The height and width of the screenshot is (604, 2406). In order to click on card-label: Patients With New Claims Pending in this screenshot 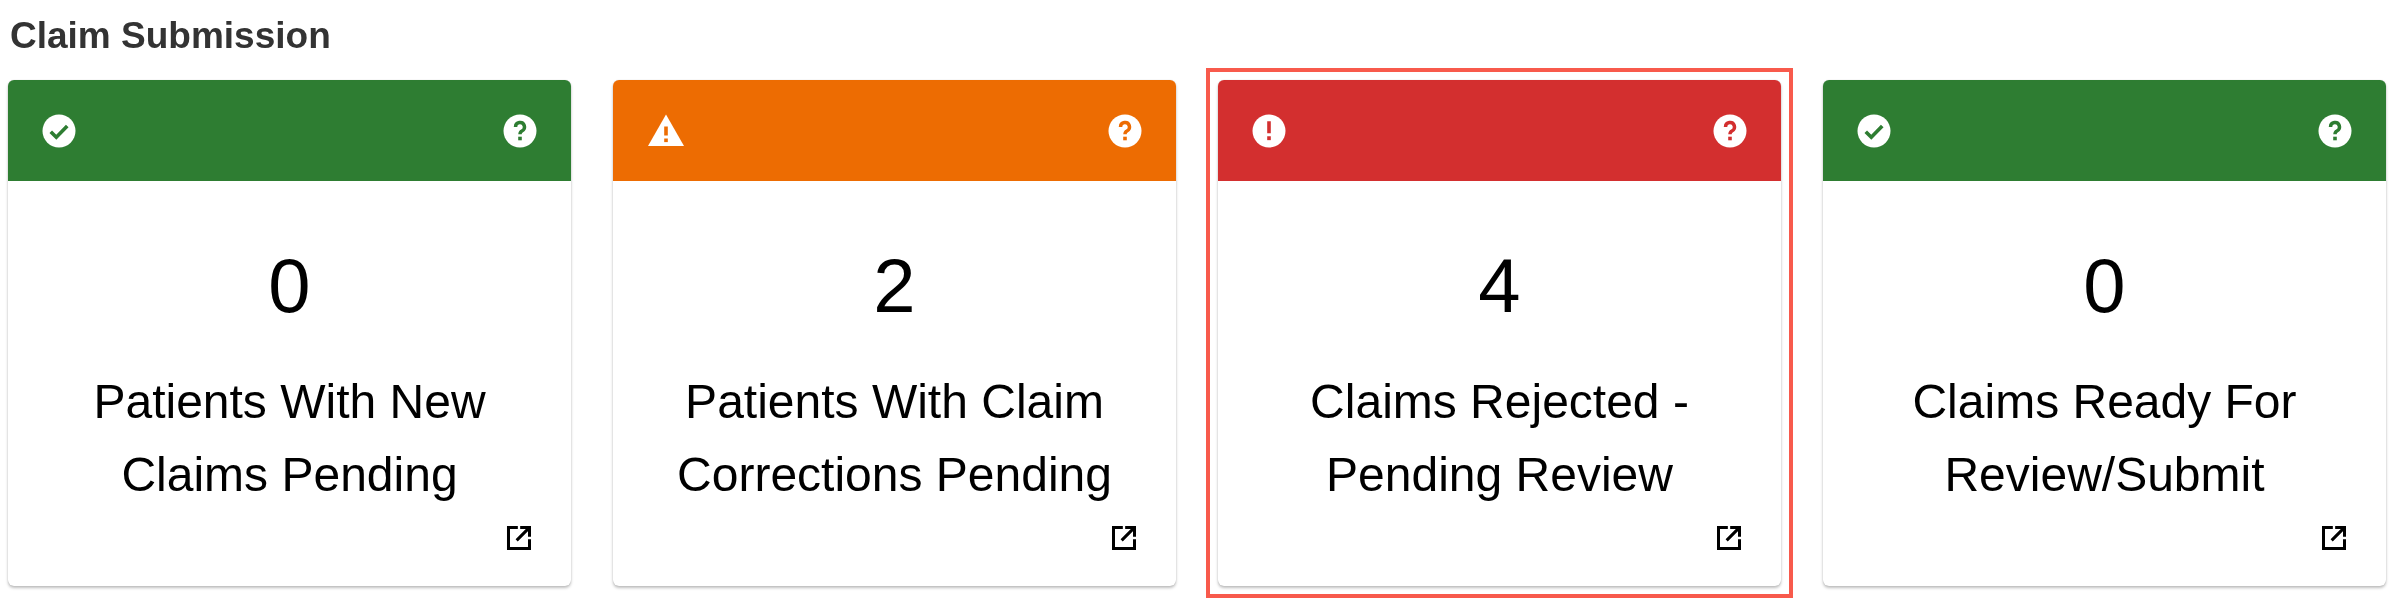, I will do `click(289, 438)`.